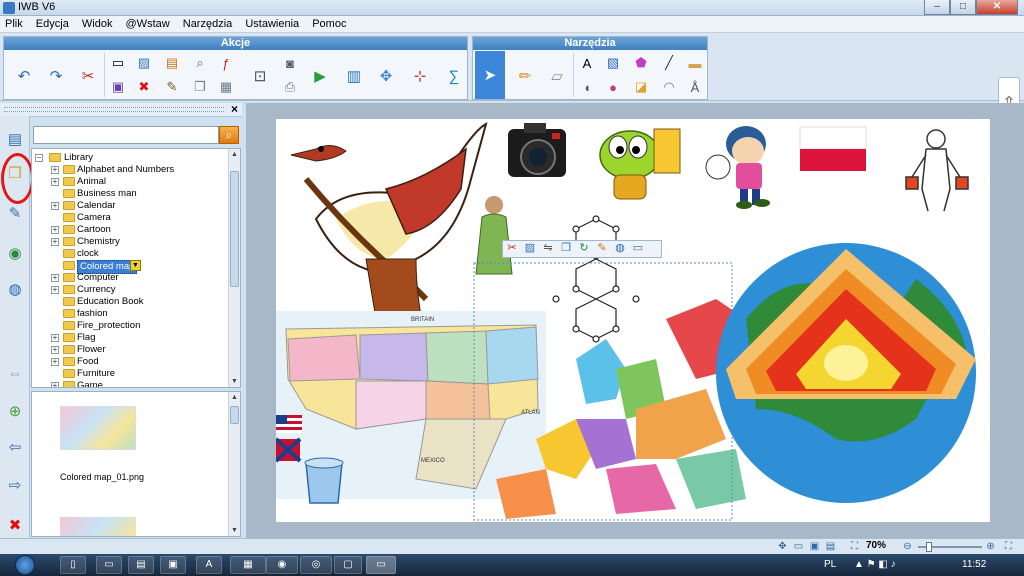 The height and width of the screenshot is (576, 1024). Describe the element at coordinates (640, 164) in the screenshot. I see `frog-clipart` at that location.